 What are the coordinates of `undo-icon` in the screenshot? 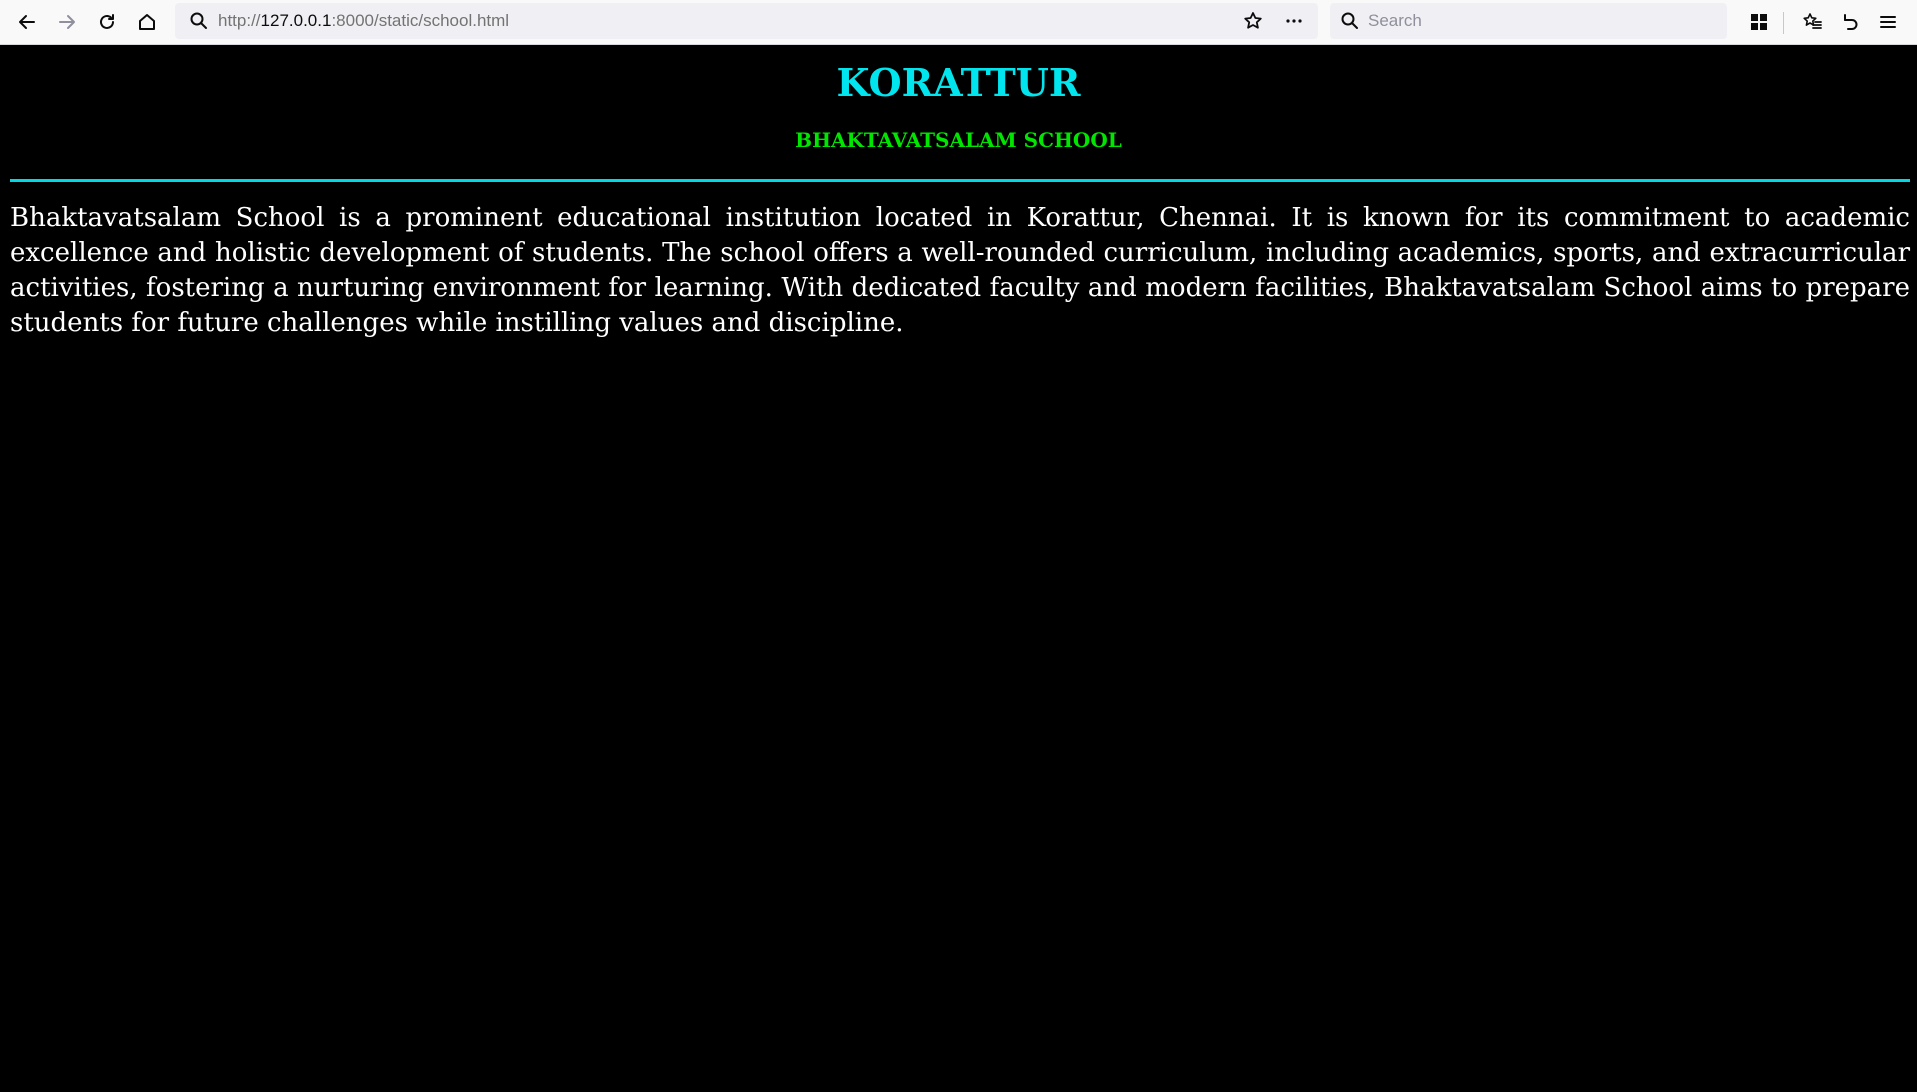 It's located at (1851, 22).